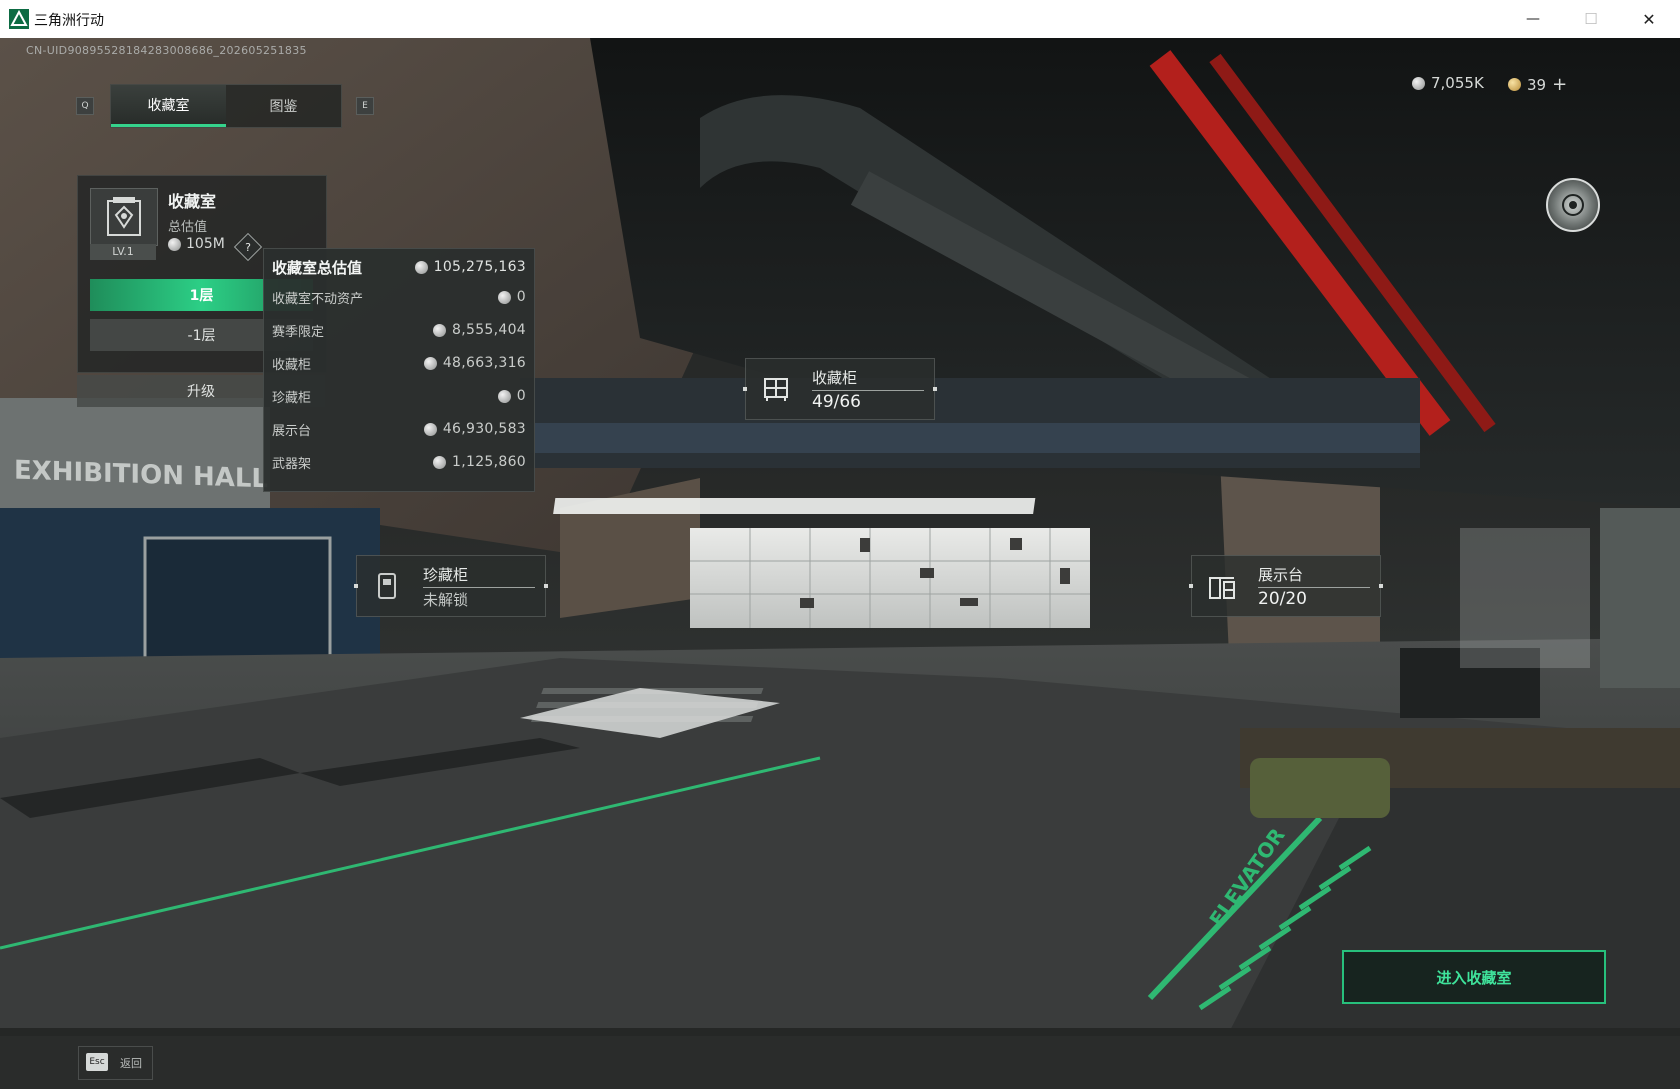 The image size is (1680, 1089). Describe the element at coordinates (399, 396) in the screenshot. I see `breakdown-row: 珍藏柜 0` at that location.